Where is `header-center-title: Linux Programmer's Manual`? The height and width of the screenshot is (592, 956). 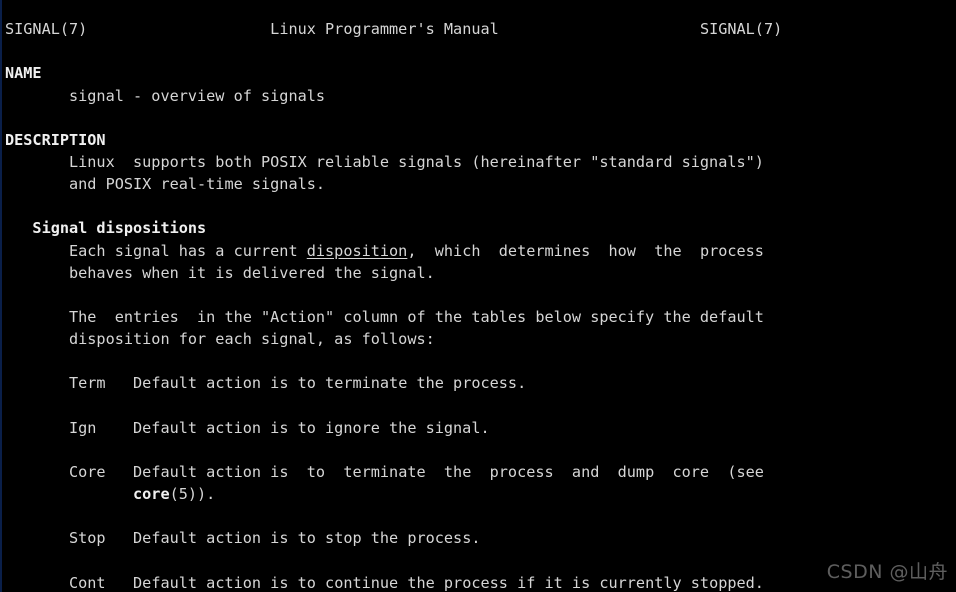 header-center-title: Linux Programmer's Manual is located at coordinates (384, 29).